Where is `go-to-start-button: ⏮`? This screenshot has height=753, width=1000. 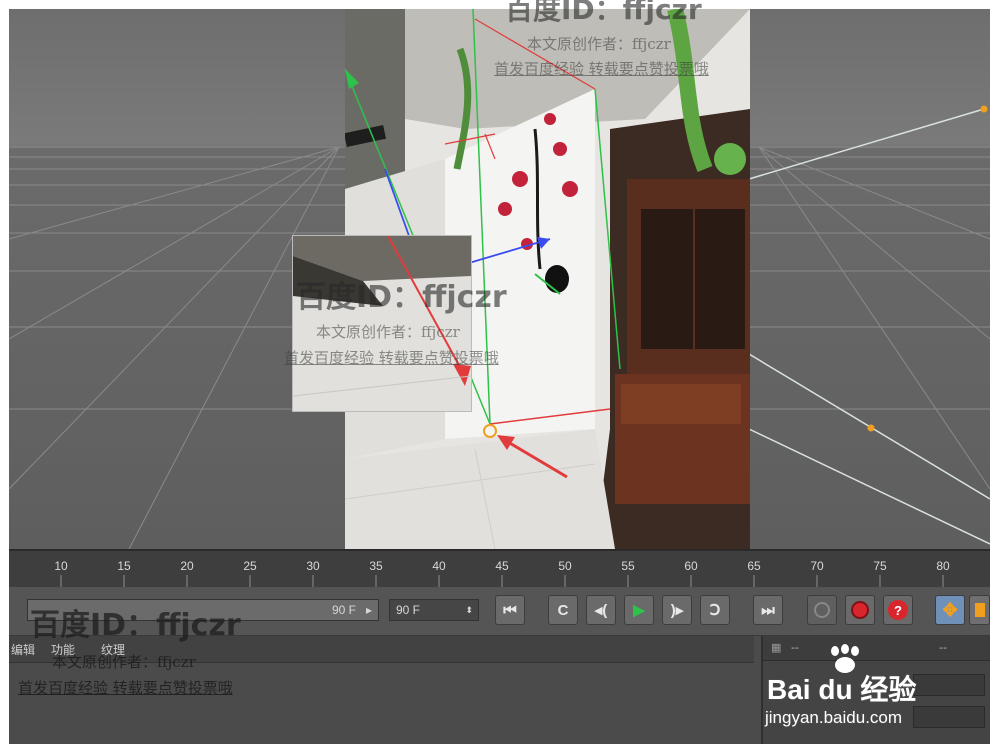 go-to-start-button: ⏮ is located at coordinates (510, 610).